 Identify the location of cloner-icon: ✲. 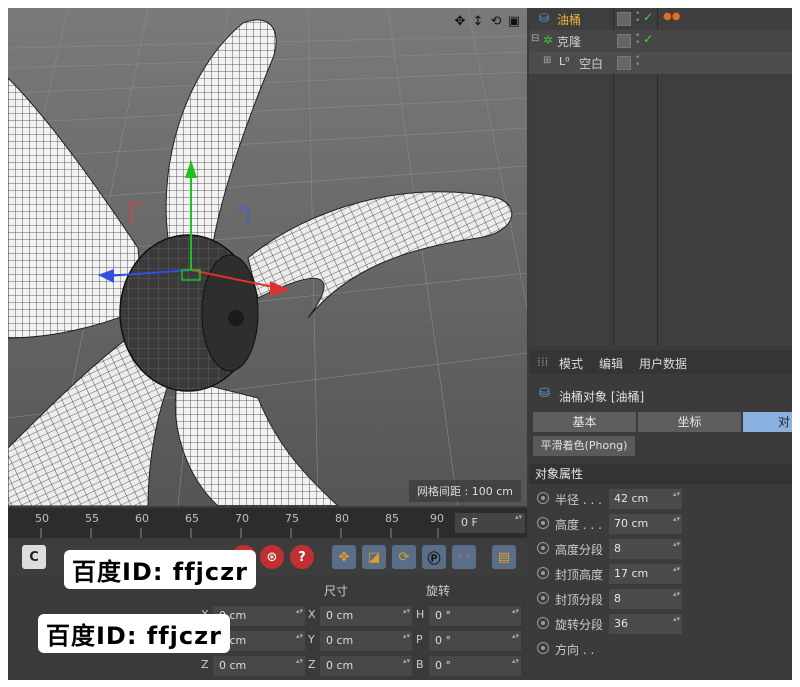
(548, 40).